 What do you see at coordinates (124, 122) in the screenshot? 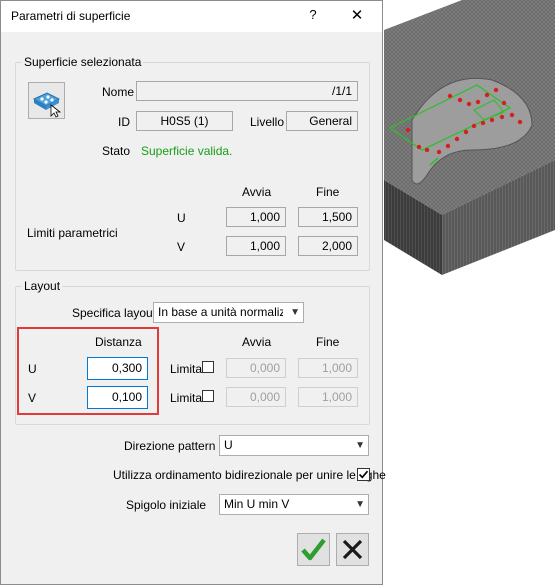
I see `id-label: ID` at bounding box center [124, 122].